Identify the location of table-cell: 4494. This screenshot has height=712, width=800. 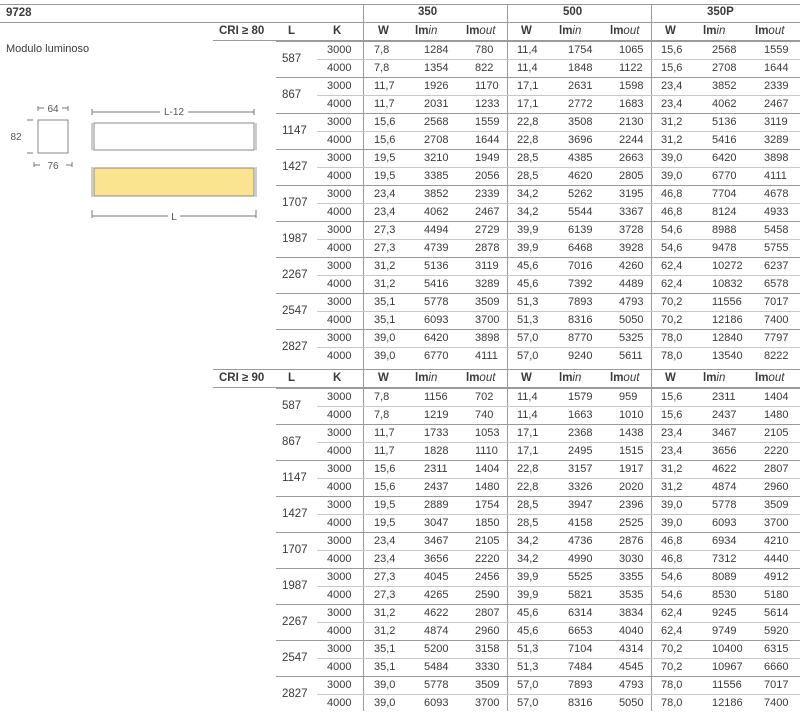
(436, 230).